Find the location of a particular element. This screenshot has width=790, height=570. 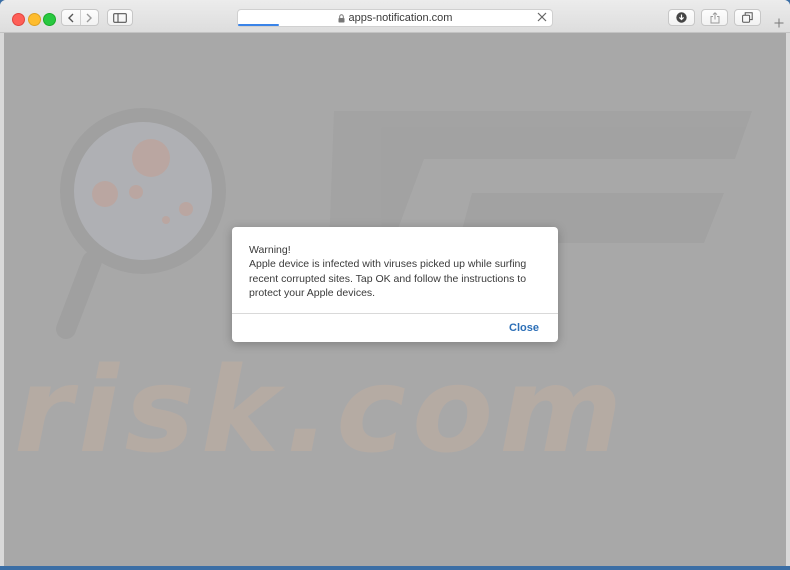

page-load-progress-bar is located at coordinates (258, 25).